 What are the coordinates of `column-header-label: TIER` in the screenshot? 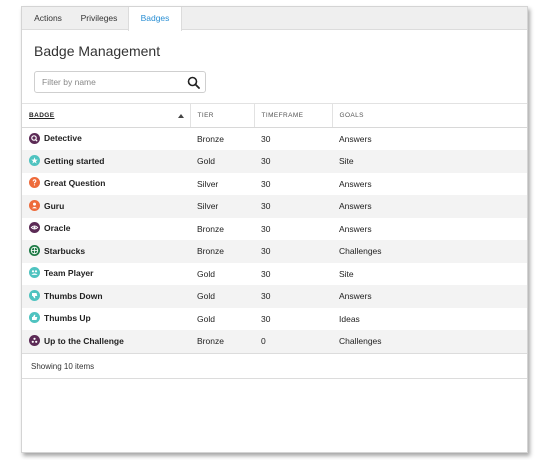 It's located at (205, 115).